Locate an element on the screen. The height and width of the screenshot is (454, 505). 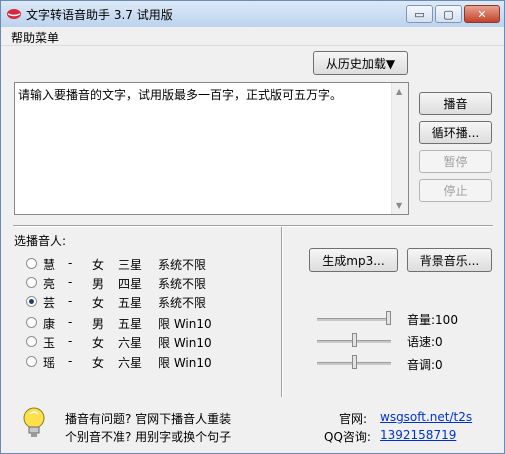
maximize-icon: ▢ is located at coordinates (448, 14).